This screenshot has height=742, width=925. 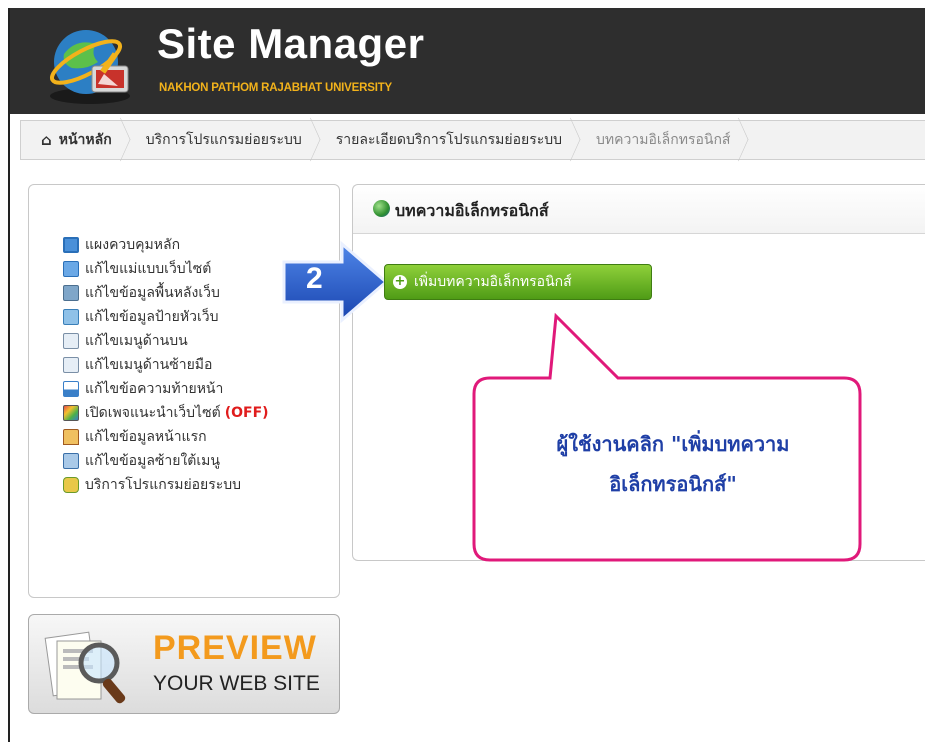 What do you see at coordinates (236, 683) in the screenshot?
I see `preview-subtitle: YOUR WEB SITE` at bounding box center [236, 683].